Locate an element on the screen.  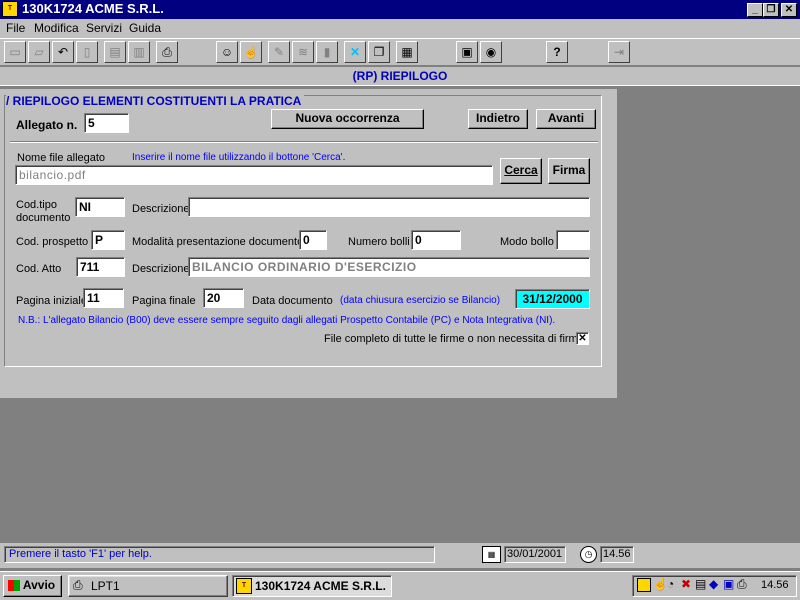
pagina-iniziale-label: Pagina iniziale is located at coordinates (51, 301).